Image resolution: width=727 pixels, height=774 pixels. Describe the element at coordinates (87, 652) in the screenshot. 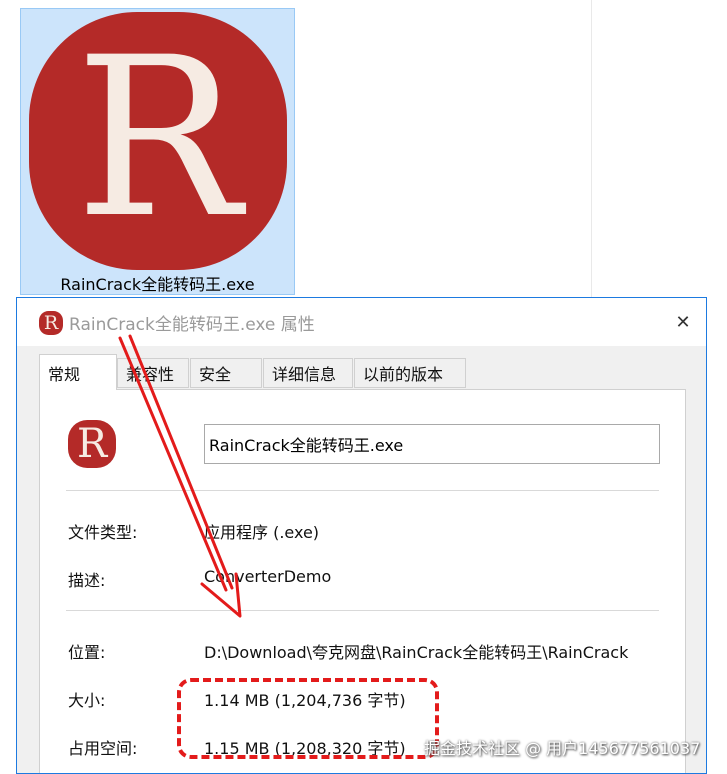

I see `location-label: 位置:` at that location.